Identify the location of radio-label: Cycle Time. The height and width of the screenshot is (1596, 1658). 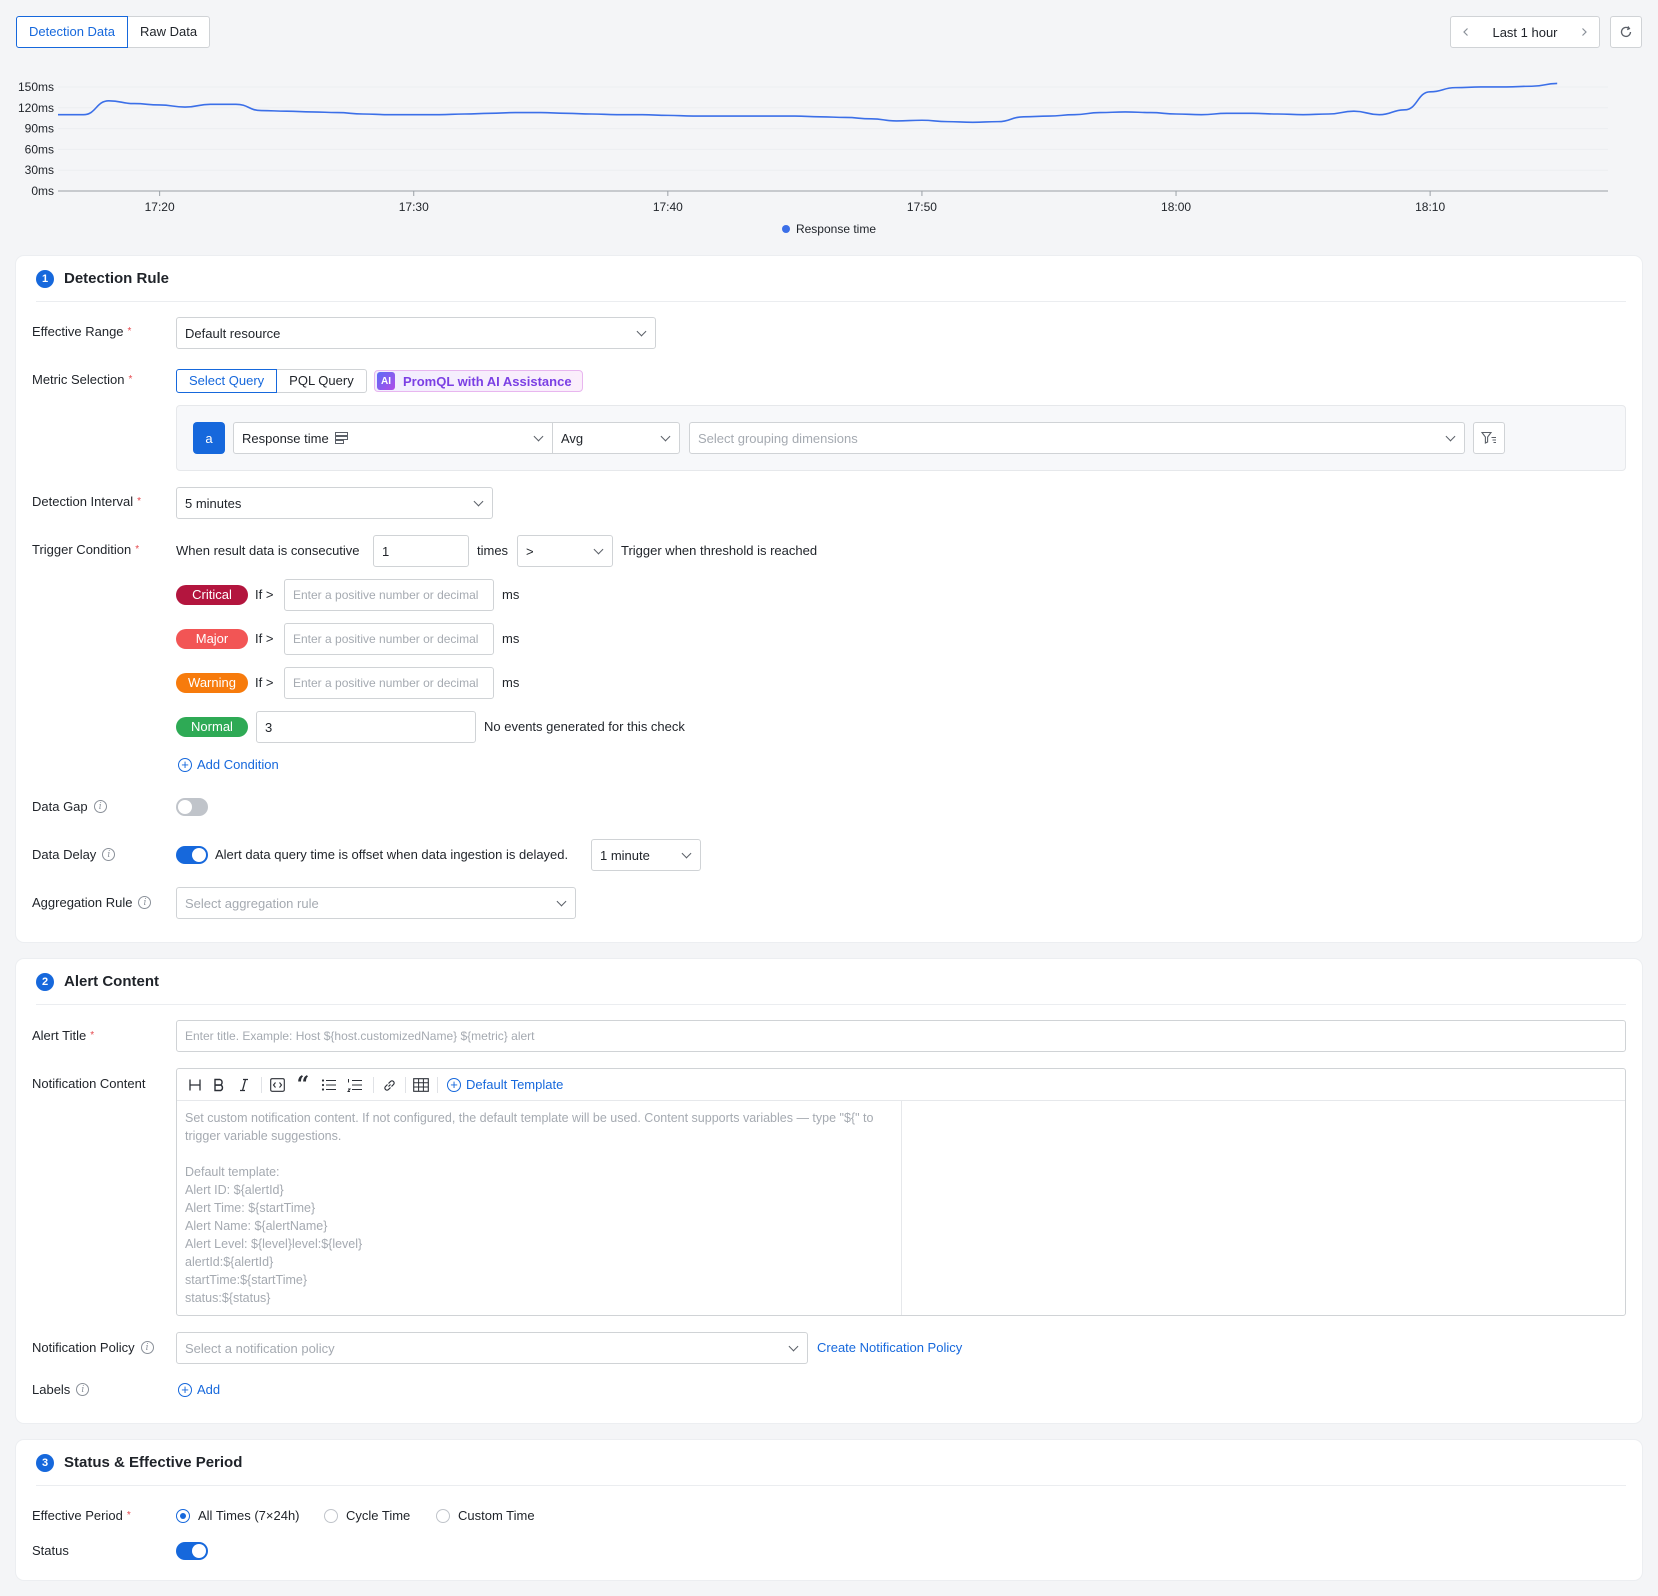
(378, 1515).